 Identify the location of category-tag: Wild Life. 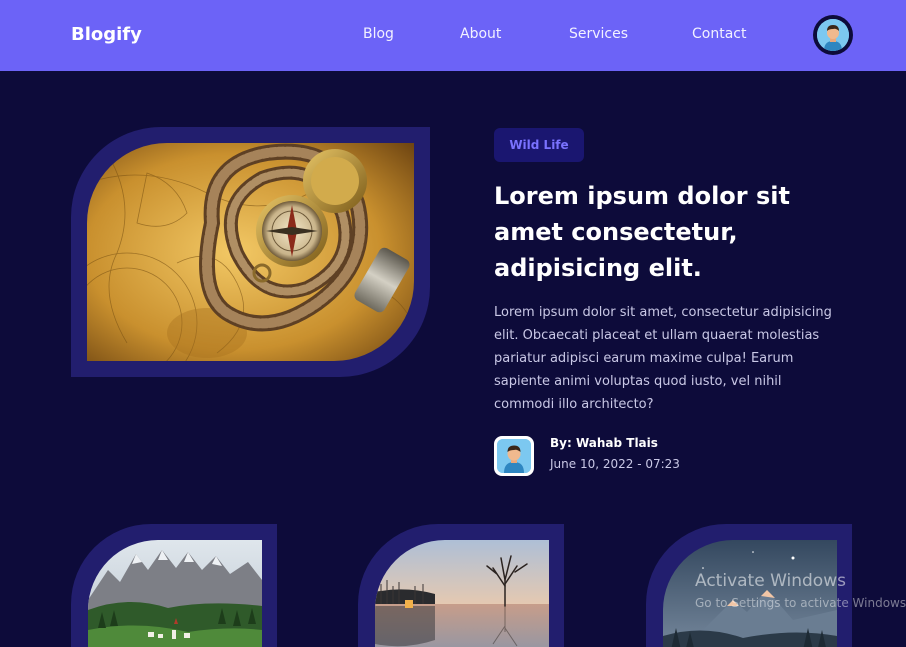
(539, 145).